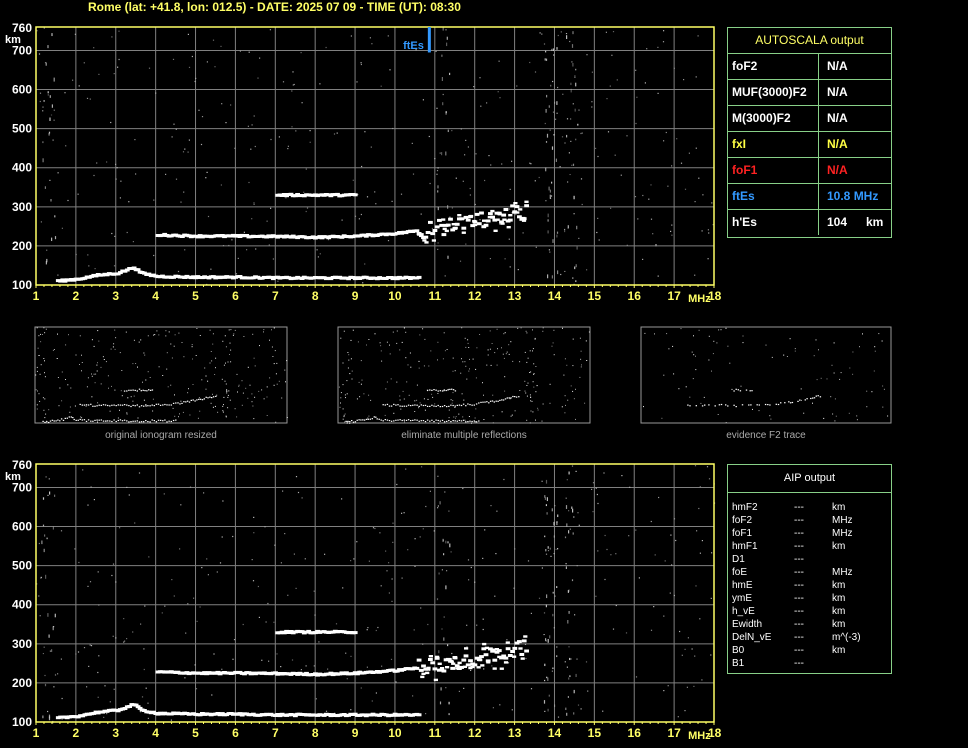  I want to click on x-tick-label: 11, so click(434, 296).